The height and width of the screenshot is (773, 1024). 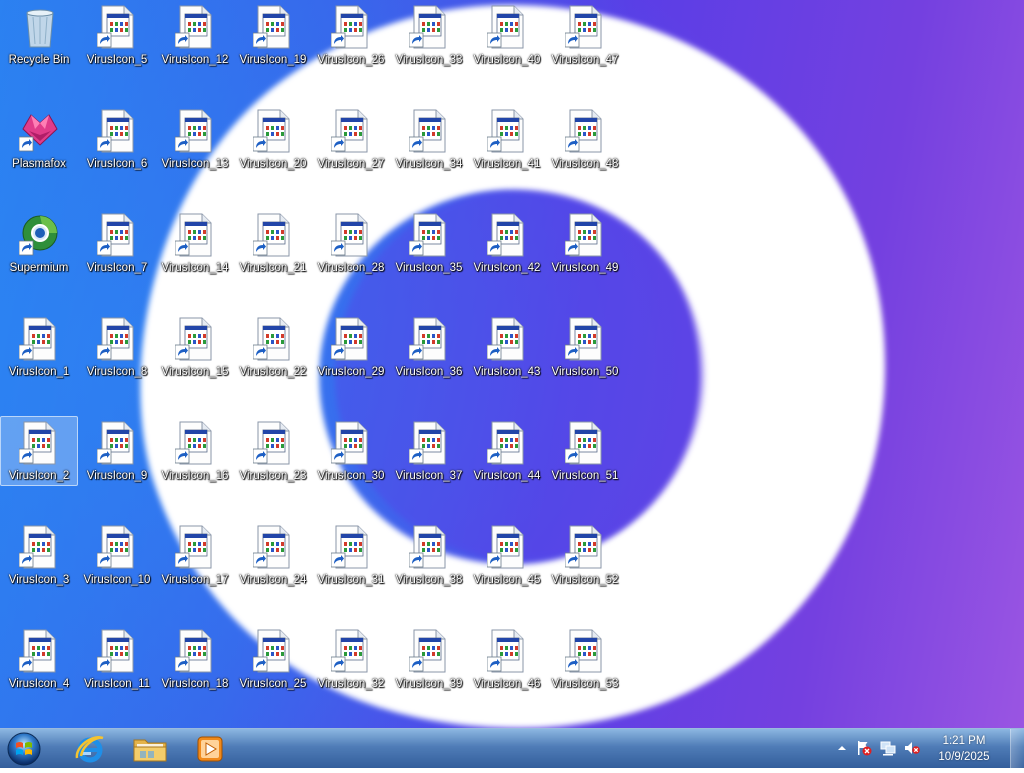 What do you see at coordinates (273, 659) in the screenshot?
I see `desktop-icon-virusicon-25: VirusIcon_25` at bounding box center [273, 659].